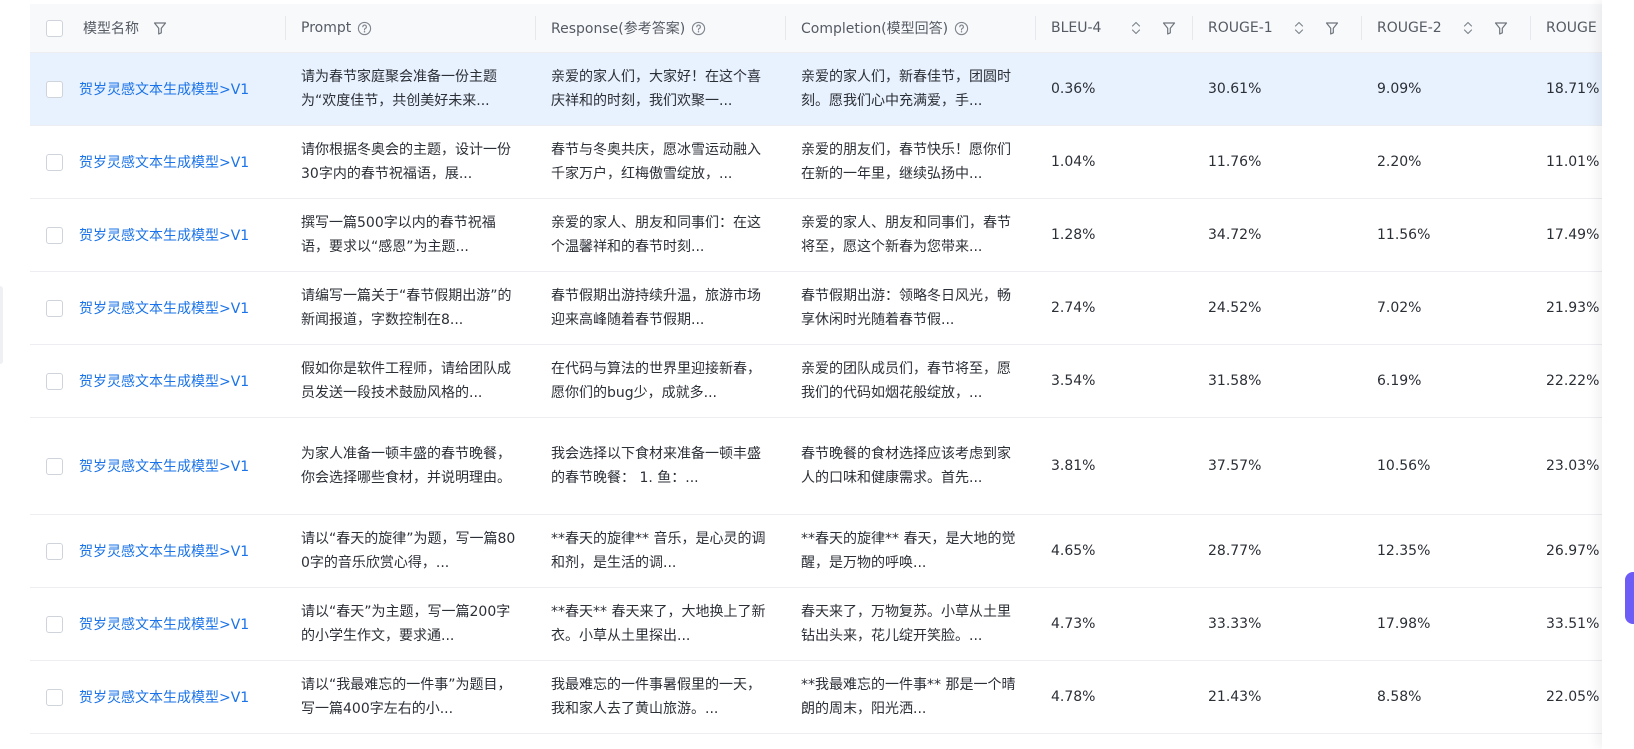  I want to click on bleu4-value: 0.36%, so click(1073, 89).